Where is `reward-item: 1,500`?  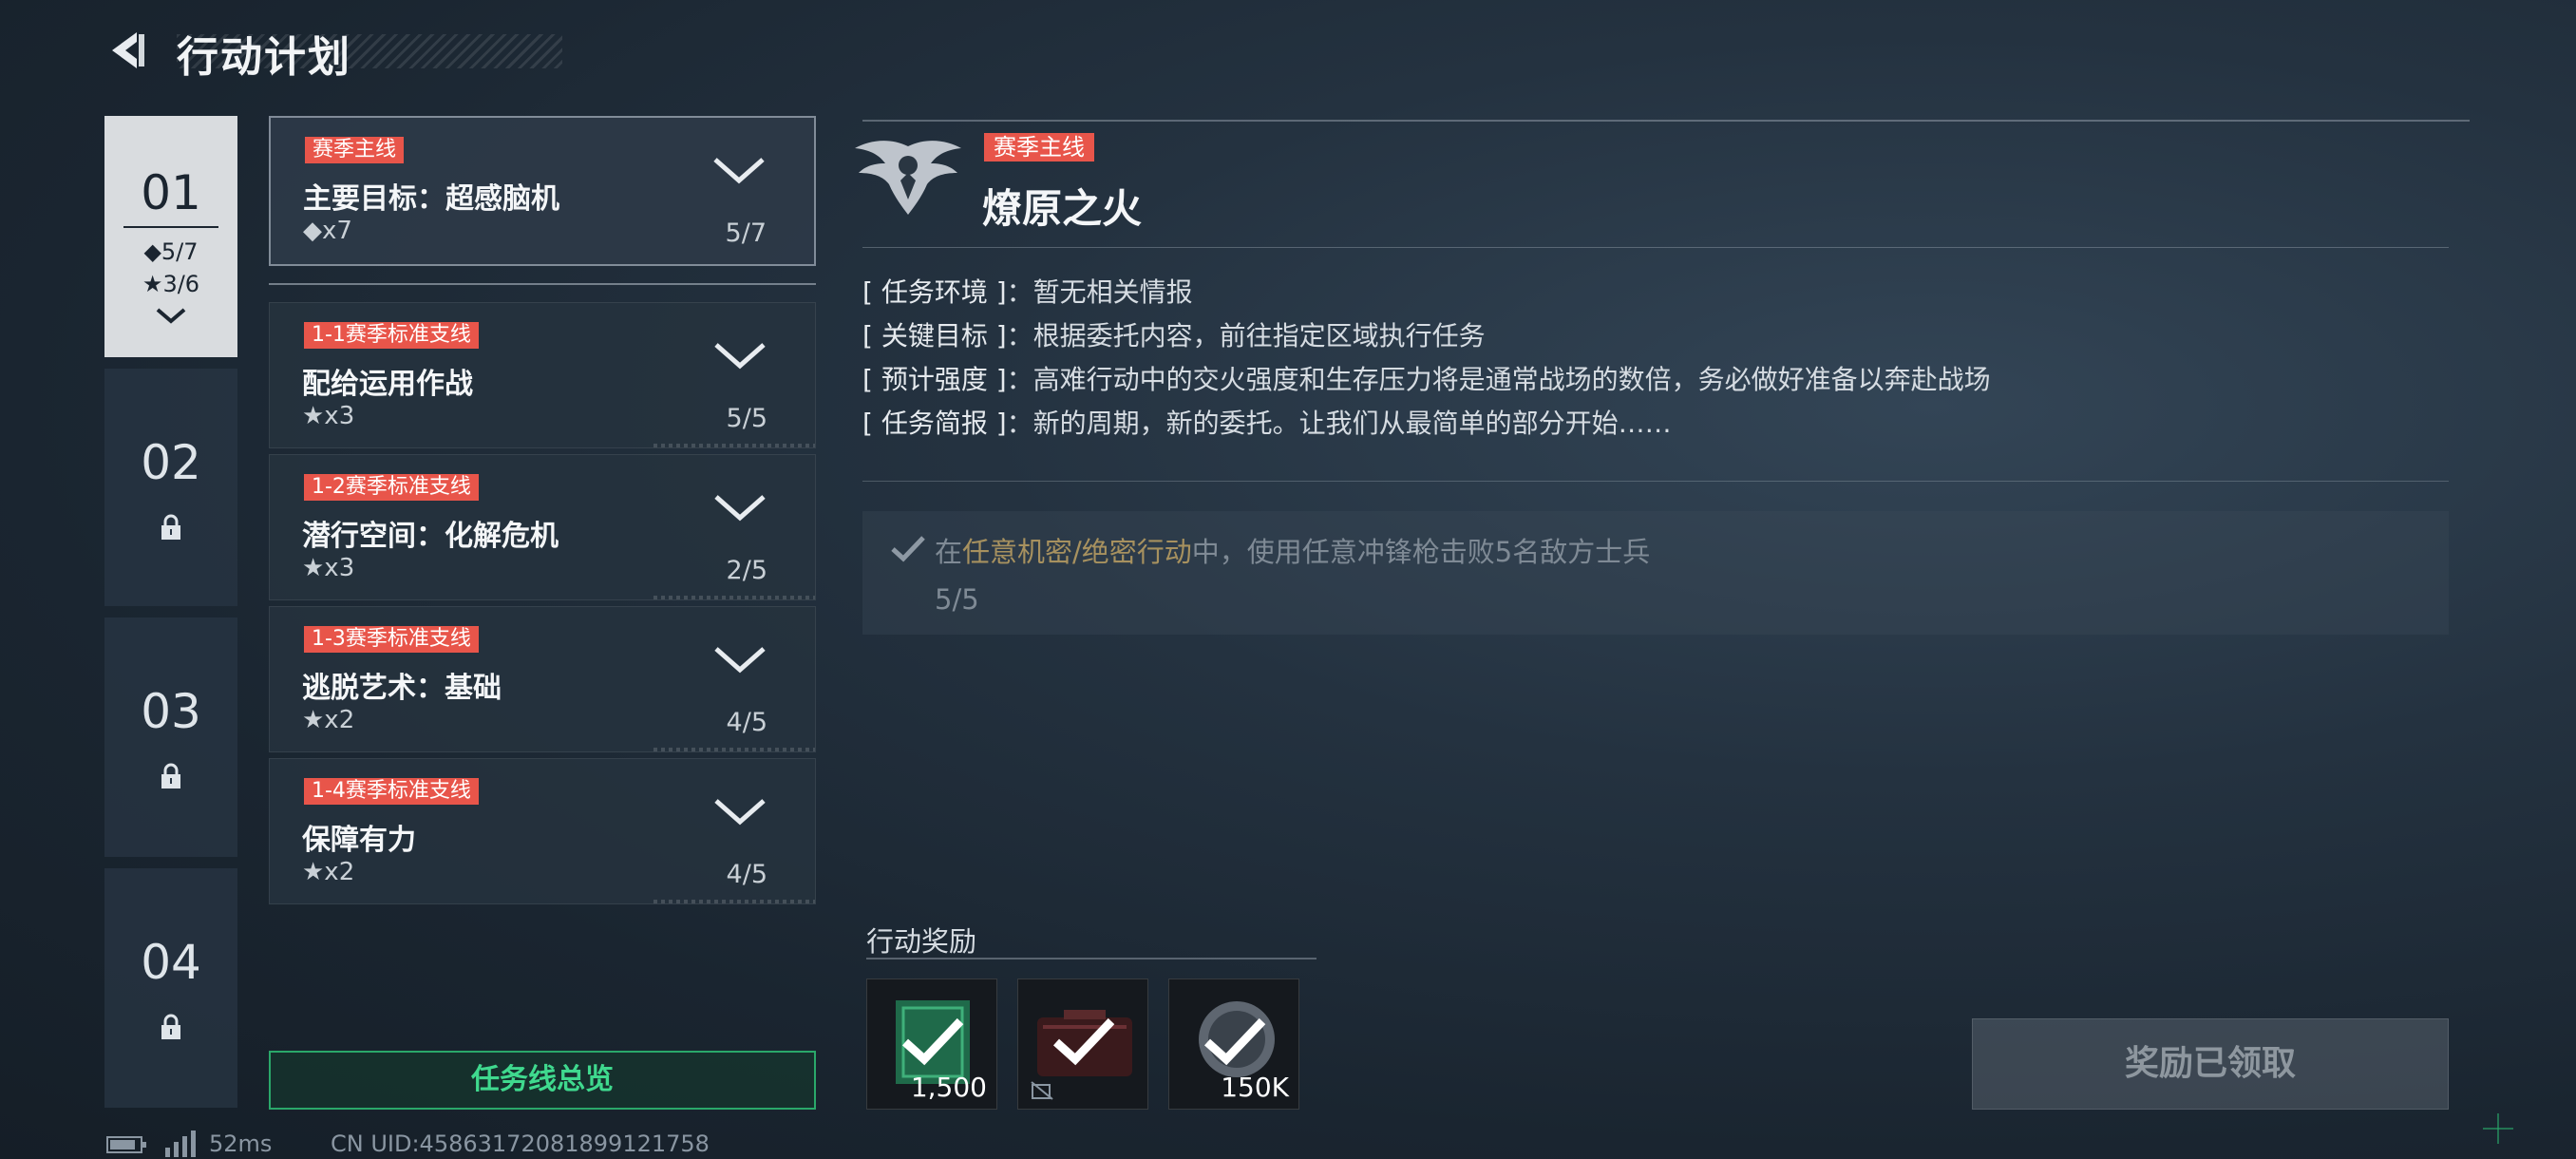 reward-item: 1,500 is located at coordinates (931, 1044).